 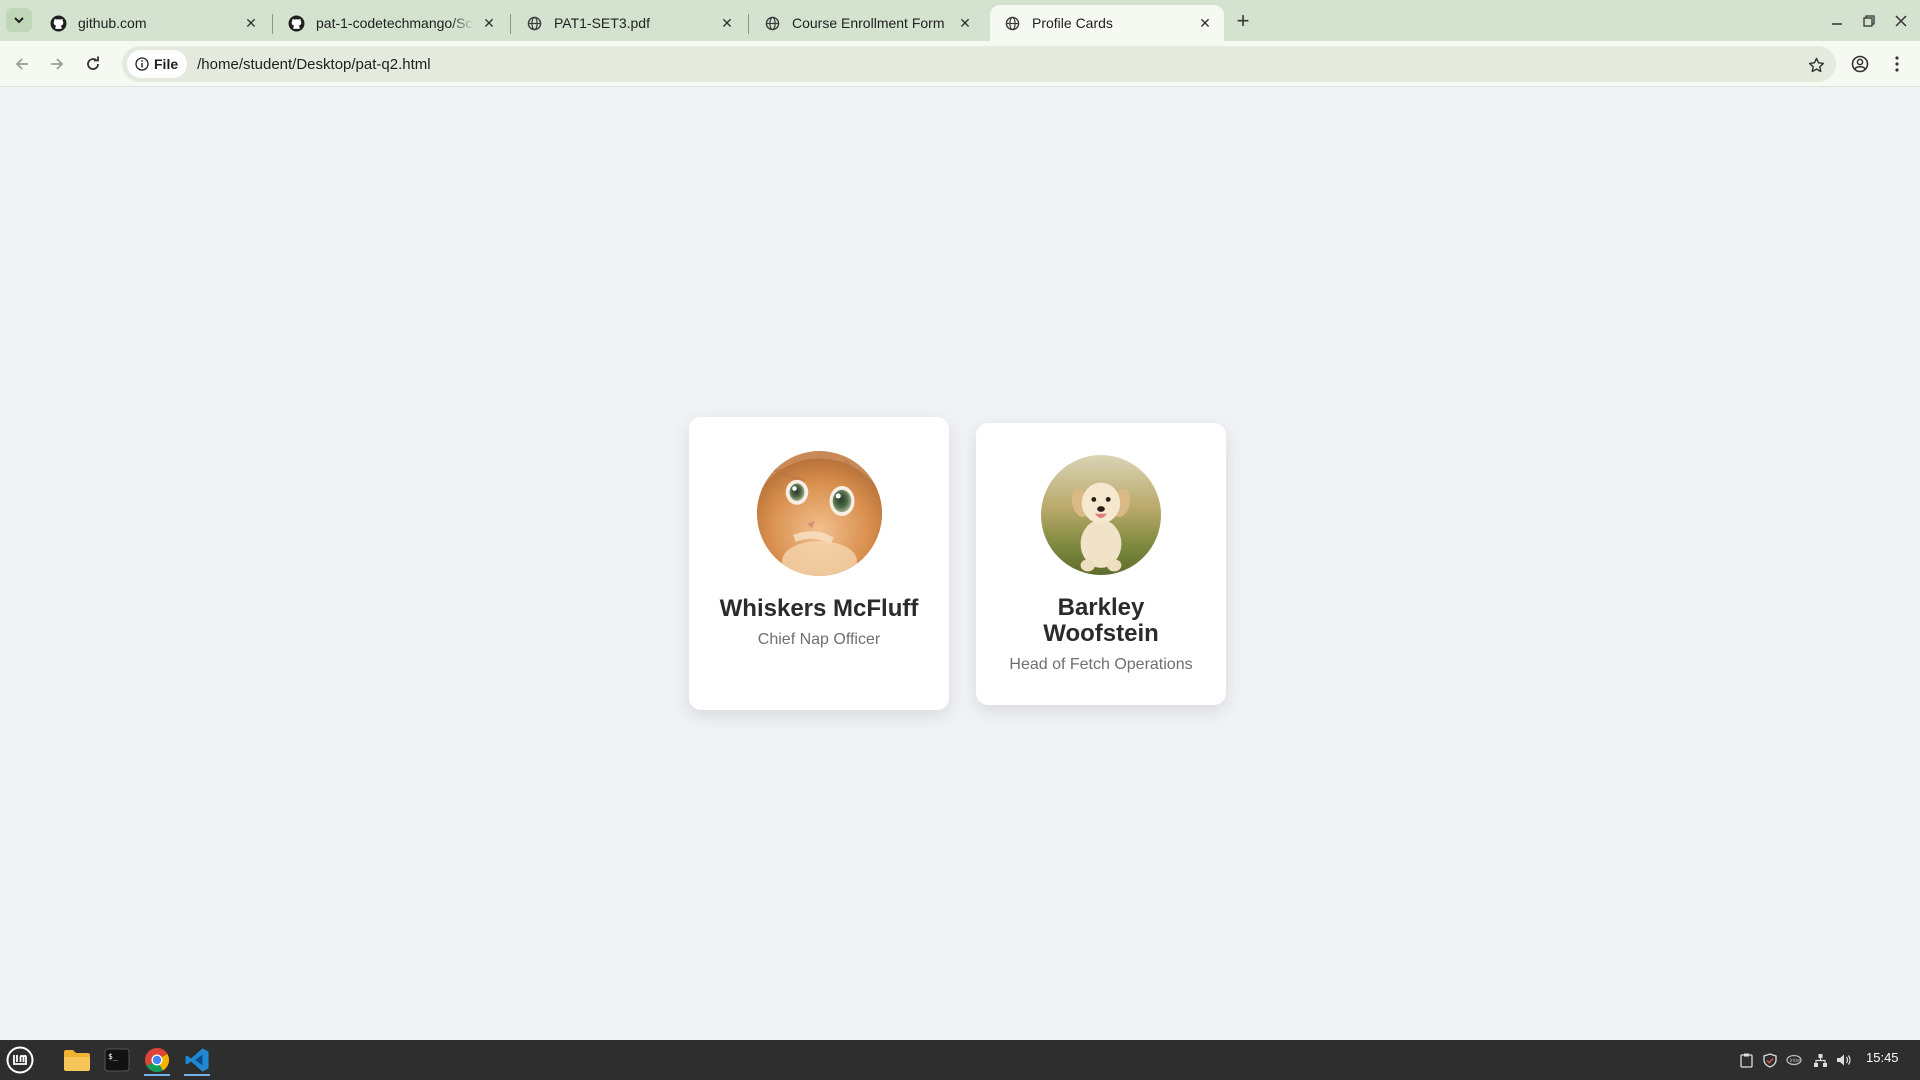 I want to click on start-menu-button, so click(x=20, y=1060).